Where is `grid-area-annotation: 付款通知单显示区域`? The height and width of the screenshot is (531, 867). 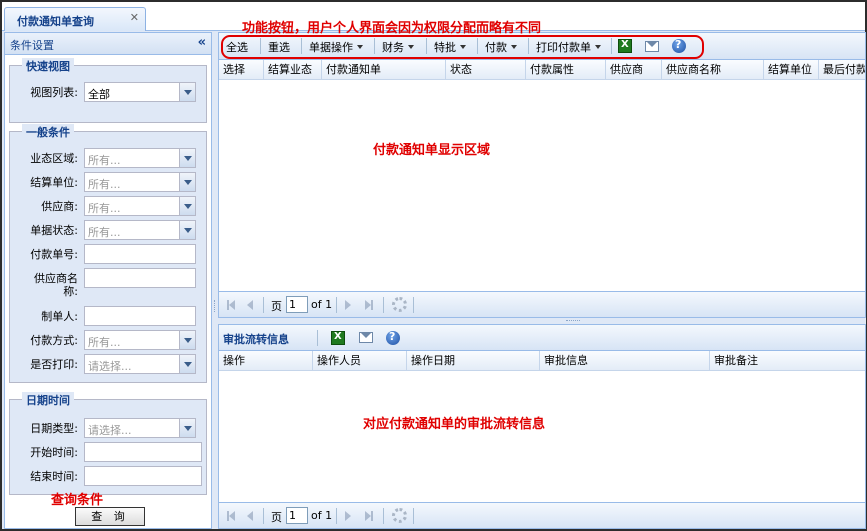
grid-area-annotation: 付款通知单显示区域 is located at coordinates (432, 150).